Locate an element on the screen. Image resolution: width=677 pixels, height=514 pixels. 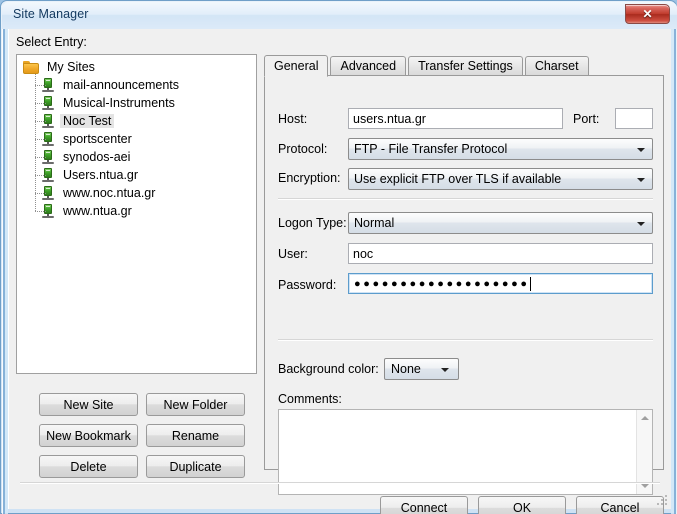
ok-button: OK is located at coordinates (522, 505).